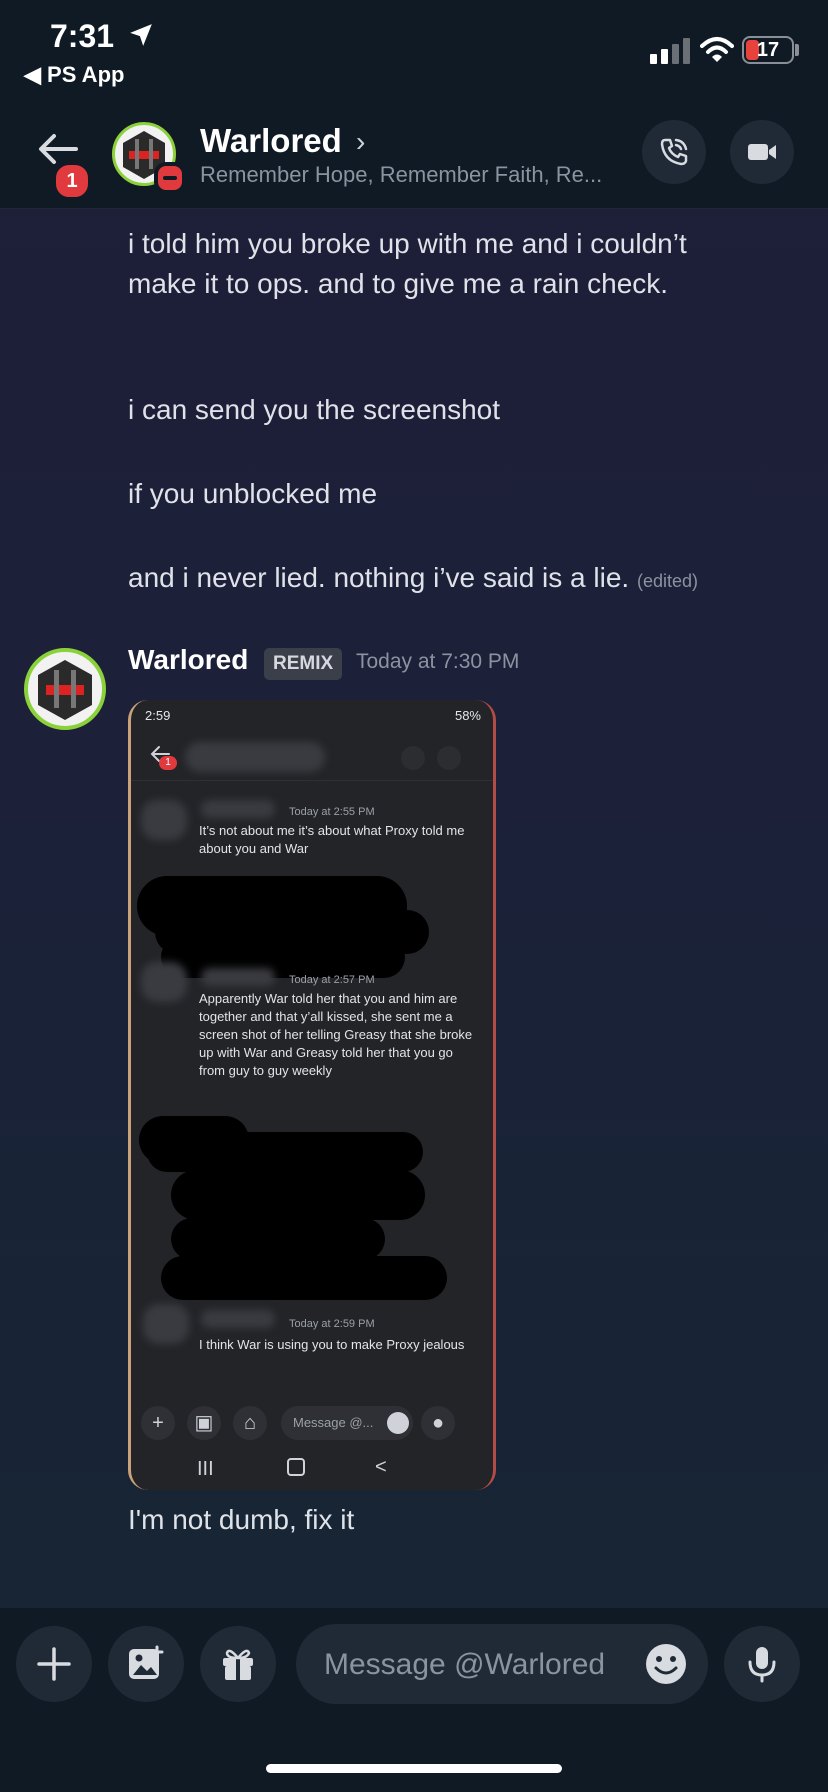  Describe the element at coordinates (438, 661) in the screenshot. I see `message-timestamp: Today at 7:30 PM` at that location.